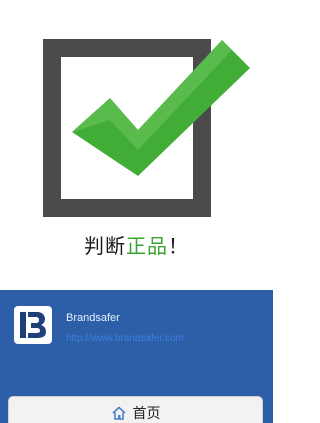 The width and height of the screenshot is (320, 423). Describe the element at coordinates (119, 413) in the screenshot. I see `home-icon` at that location.